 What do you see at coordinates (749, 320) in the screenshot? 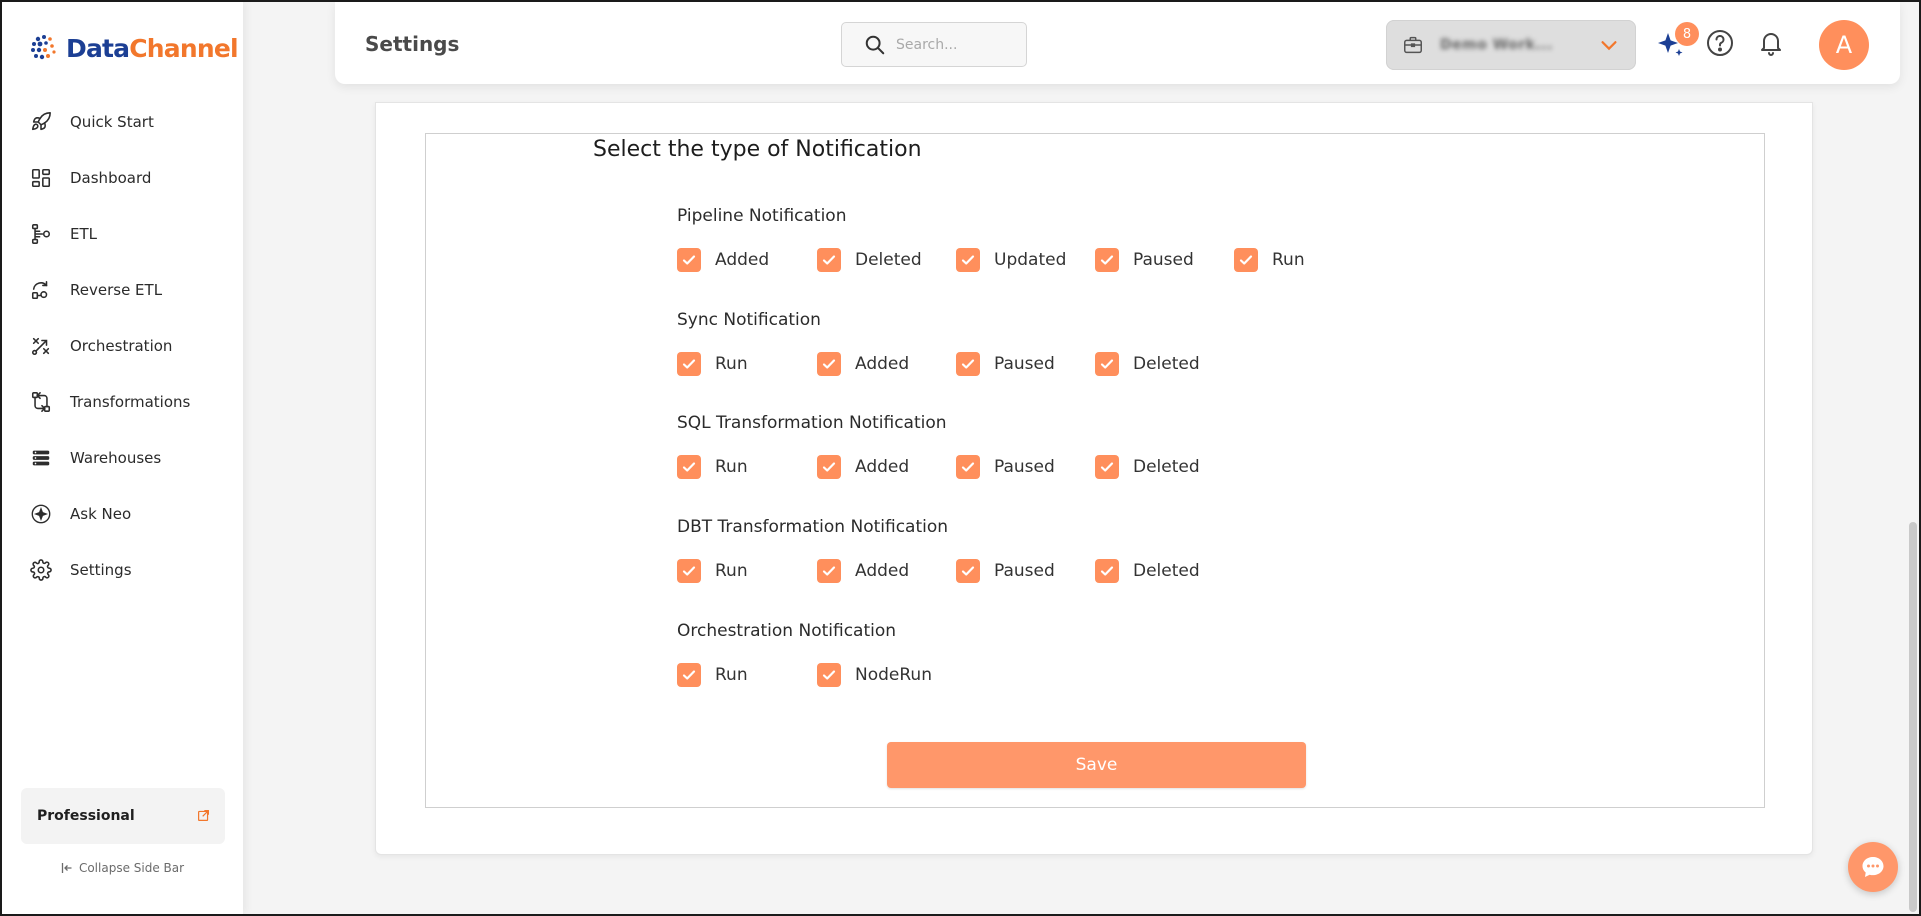
I see `group-title: Sync Notification` at bounding box center [749, 320].